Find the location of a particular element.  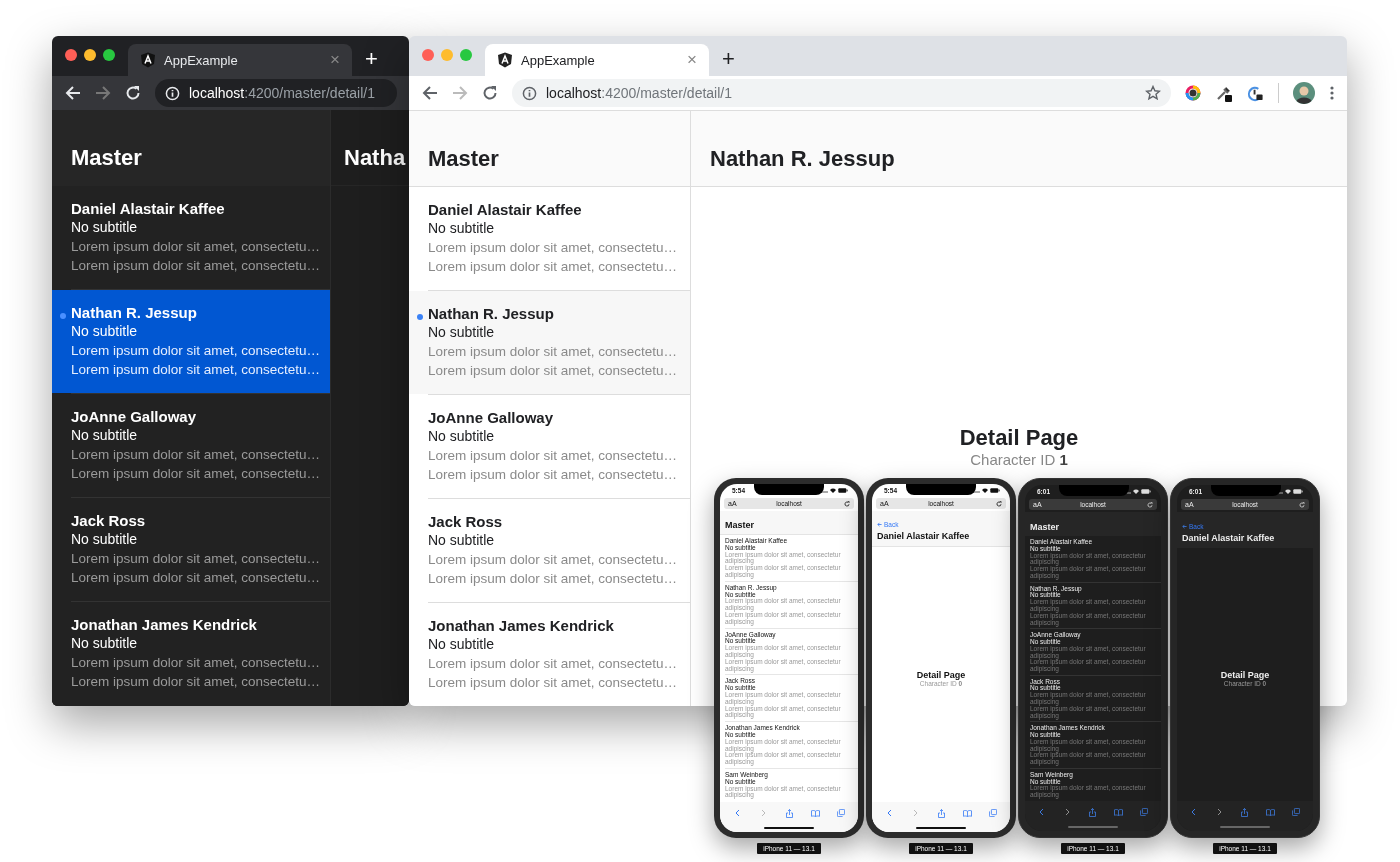

gauge-lock-icon is located at coordinates (1255, 93).